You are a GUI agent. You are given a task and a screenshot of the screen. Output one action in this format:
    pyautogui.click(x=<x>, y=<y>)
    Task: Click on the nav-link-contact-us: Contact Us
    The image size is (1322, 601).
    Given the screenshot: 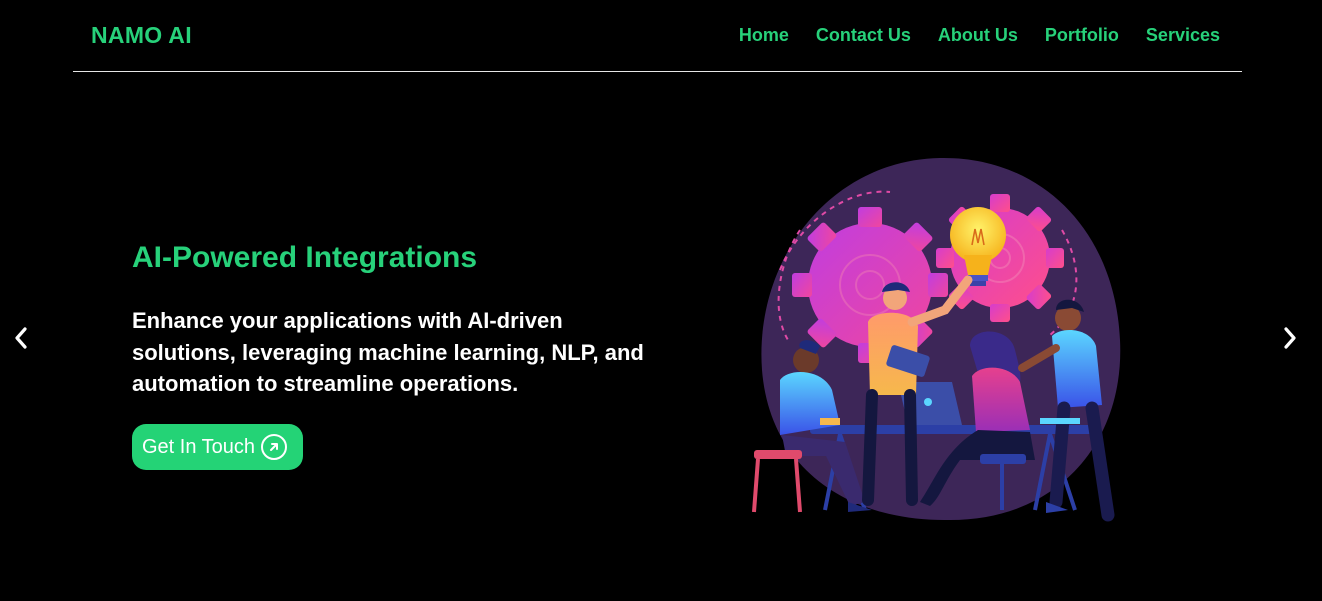 What is the action you would take?
    pyautogui.click(x=863, y=35)
    